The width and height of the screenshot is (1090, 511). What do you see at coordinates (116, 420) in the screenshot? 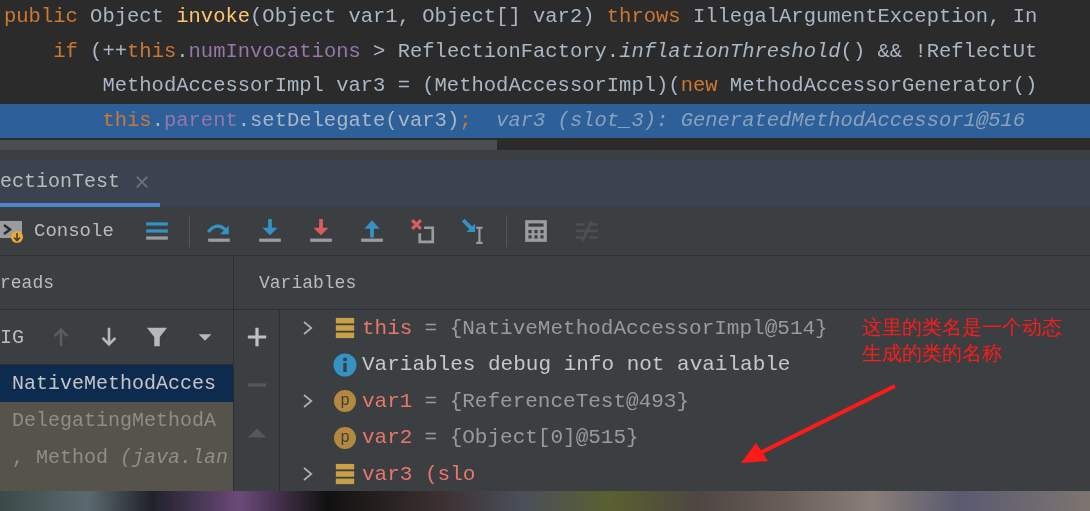
I see `stack-frame: DelegatingMethodA` at bounding box center [116, 420].